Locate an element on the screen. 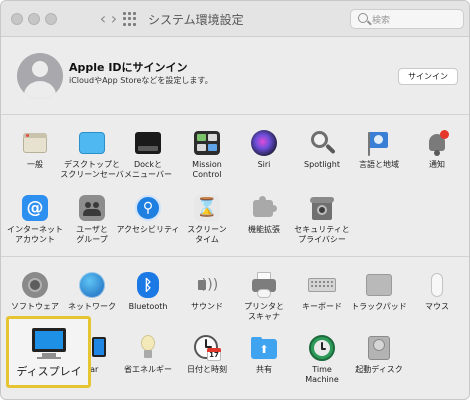 This screenshot has width=470, height=400. pref-label: アクセシビリティ is located at coordinates (148, 229).